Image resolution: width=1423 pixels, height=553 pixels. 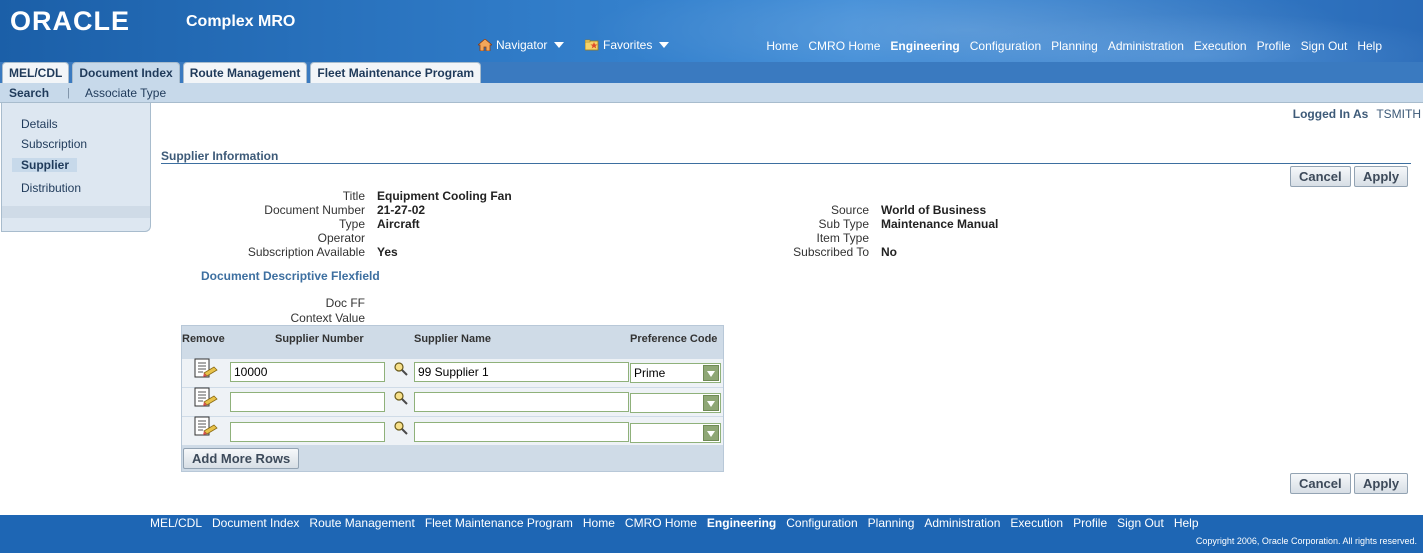 I want to click on global-link-sign-out: Sign Out, so click(x=1324, y=46).